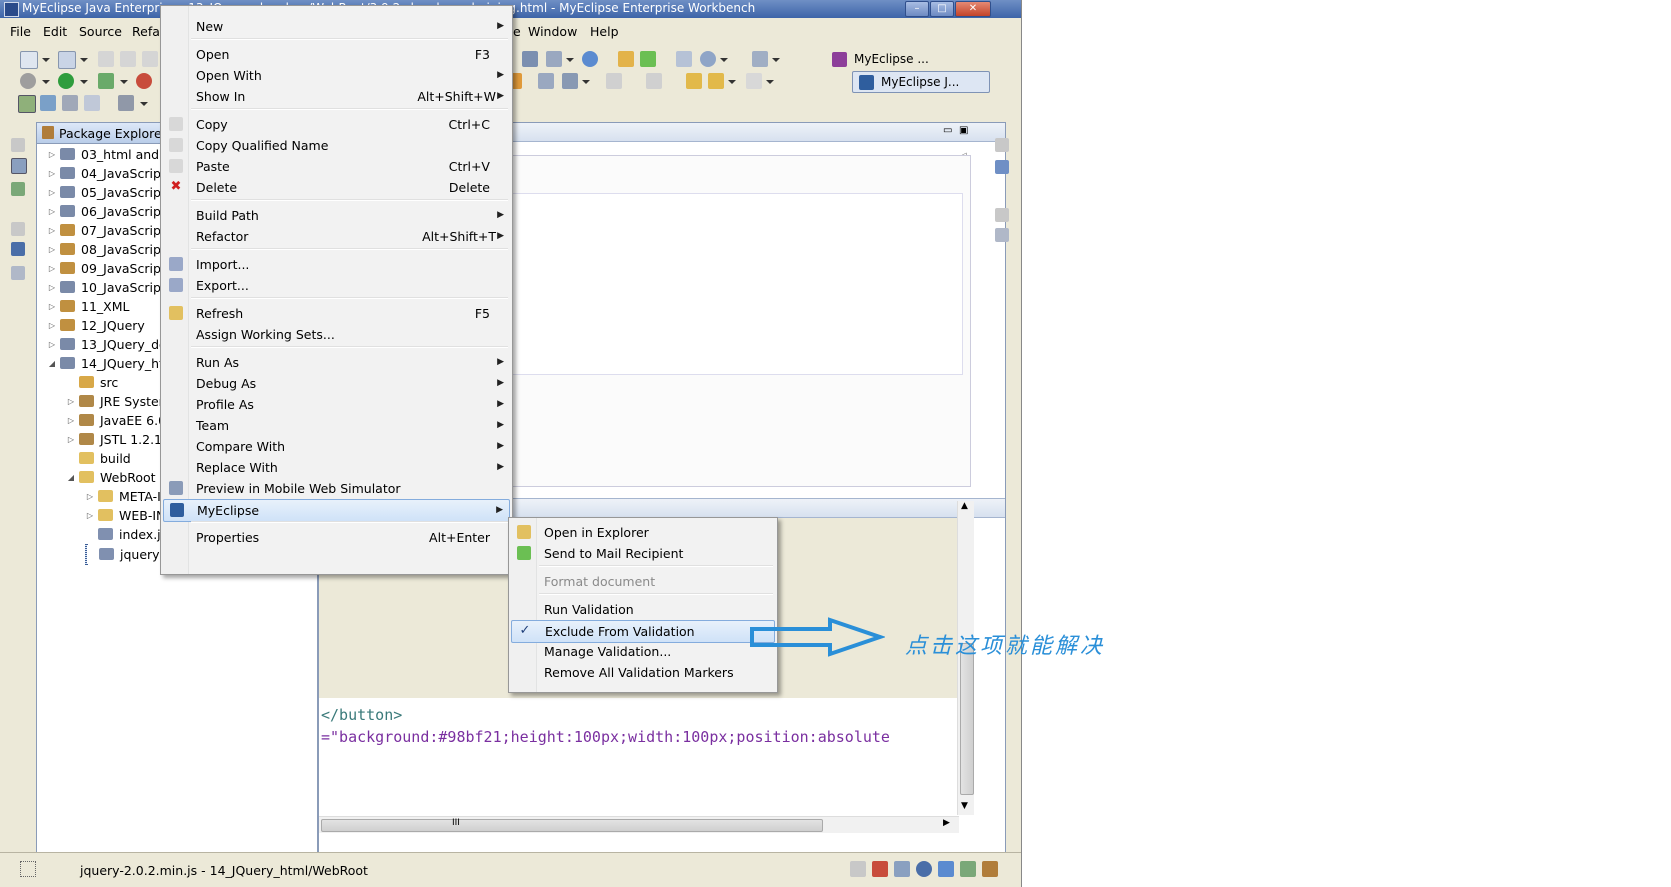 Image resolution: width=1671 pixels, height=887 pixels. Describe the element at coordinates (19, 166) in the screenshot. I see `hierarchy-icon` at that location.